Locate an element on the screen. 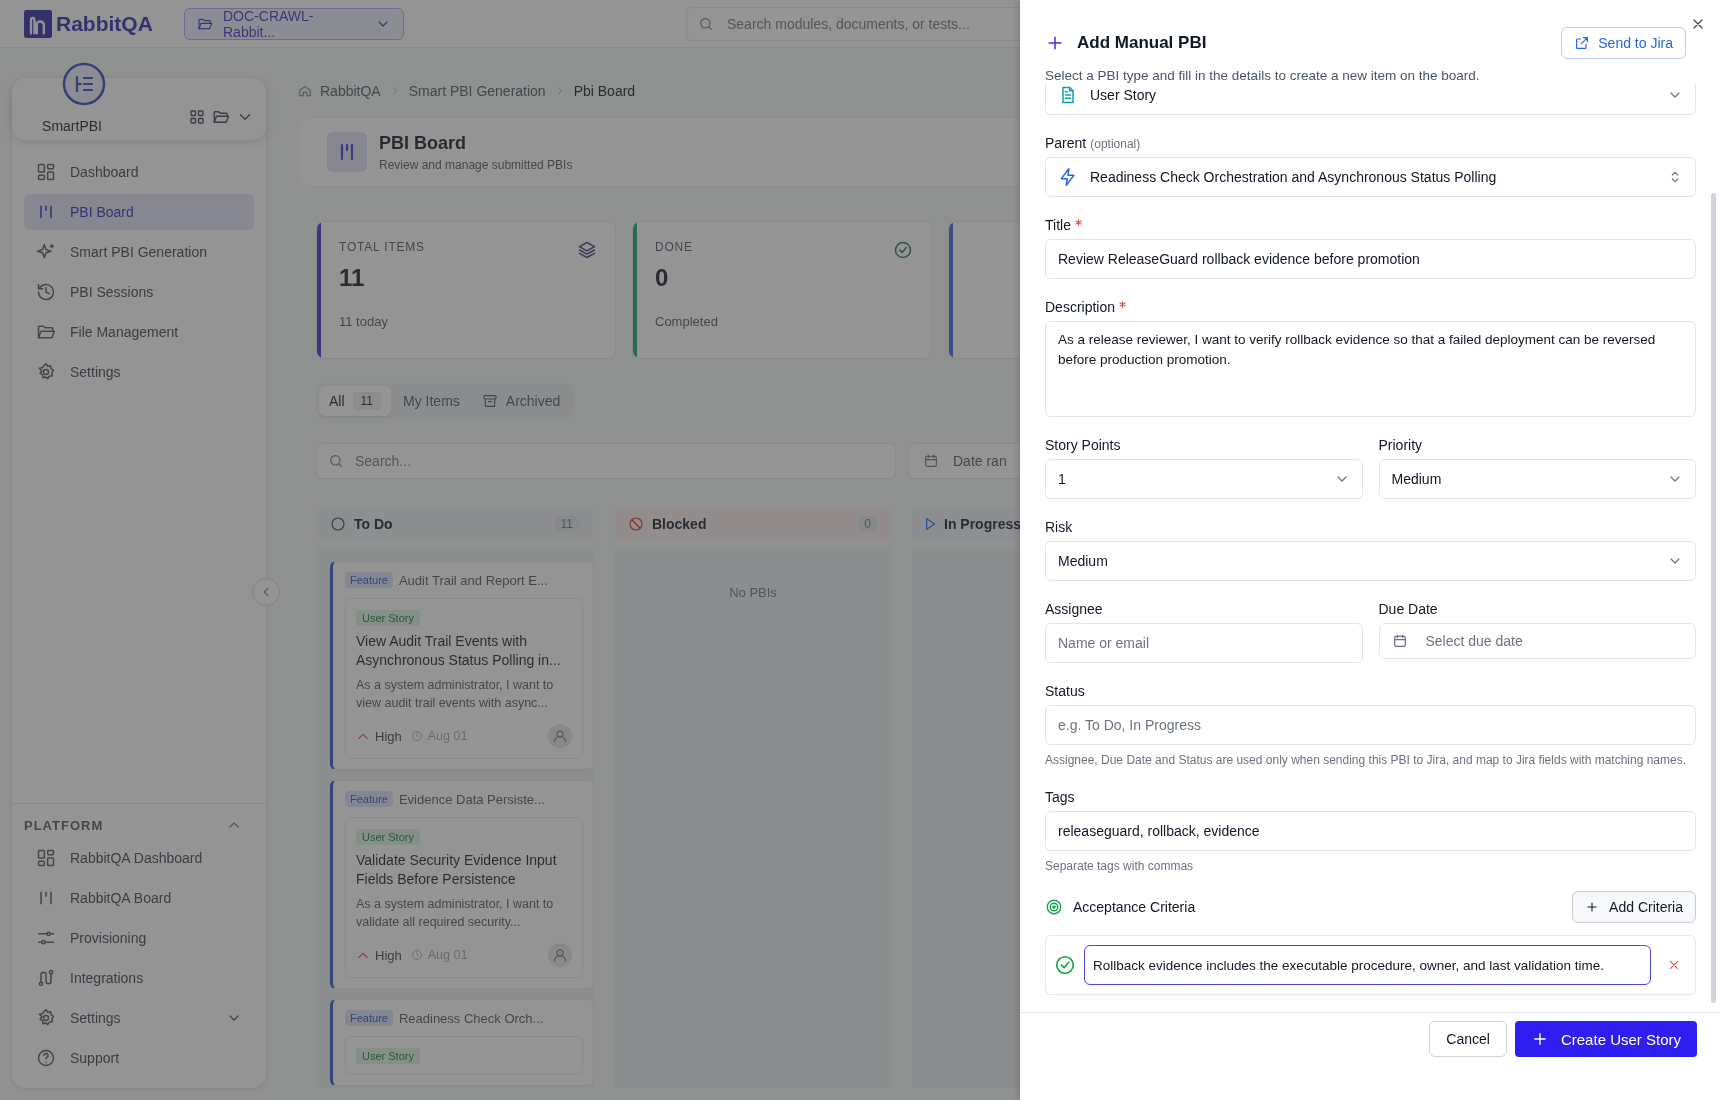 This screenshot has height=1100, width=1720. optional-hint: (optional) is located at coordinates (1115, 144).